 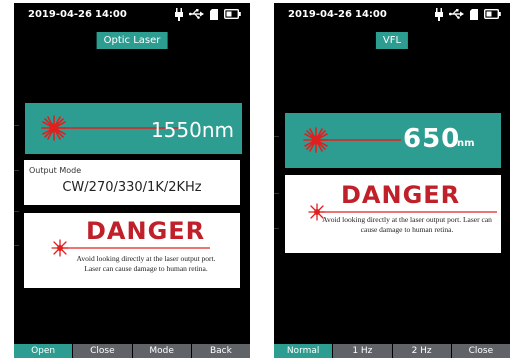 What do you see at coordinates (303, 351) in the screenshot?
I see `softkey-normal: Normal` at bounding box center [303, 351].